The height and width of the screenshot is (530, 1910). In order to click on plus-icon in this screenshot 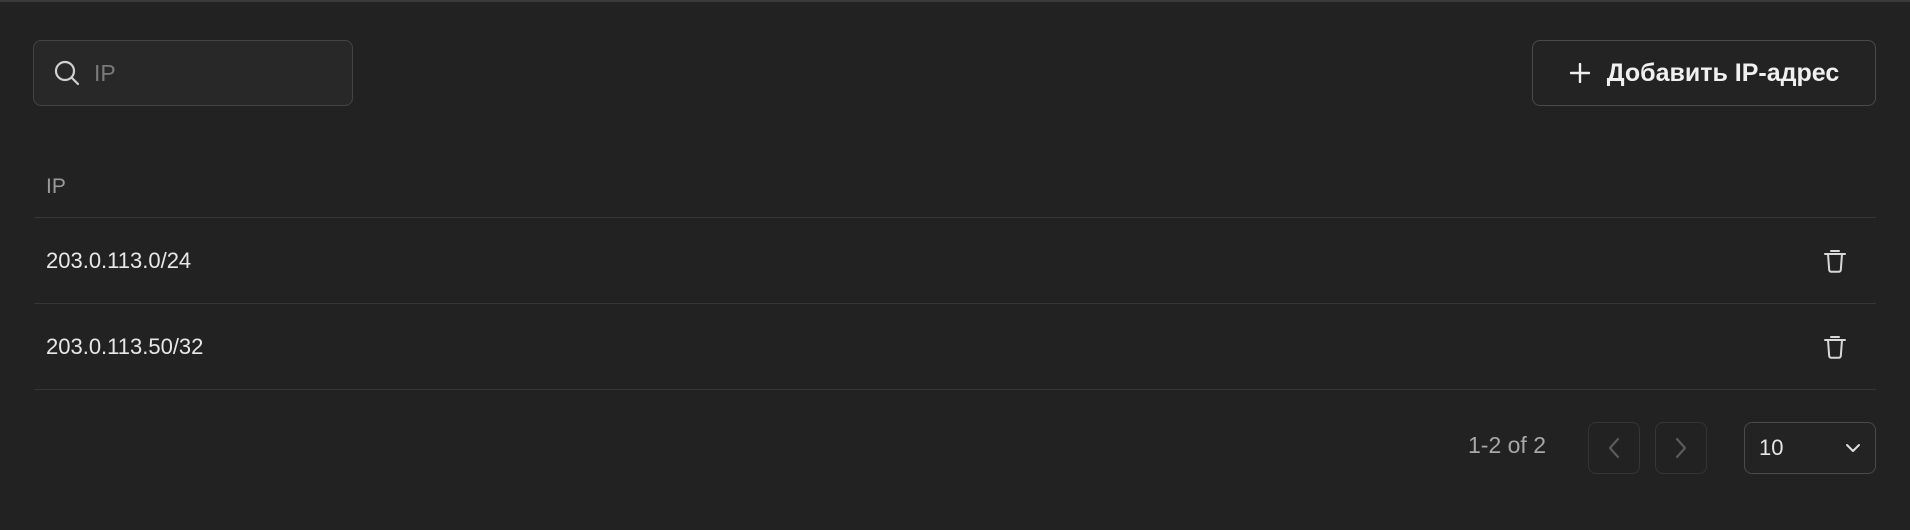, I will do `click(1580, 73)`.